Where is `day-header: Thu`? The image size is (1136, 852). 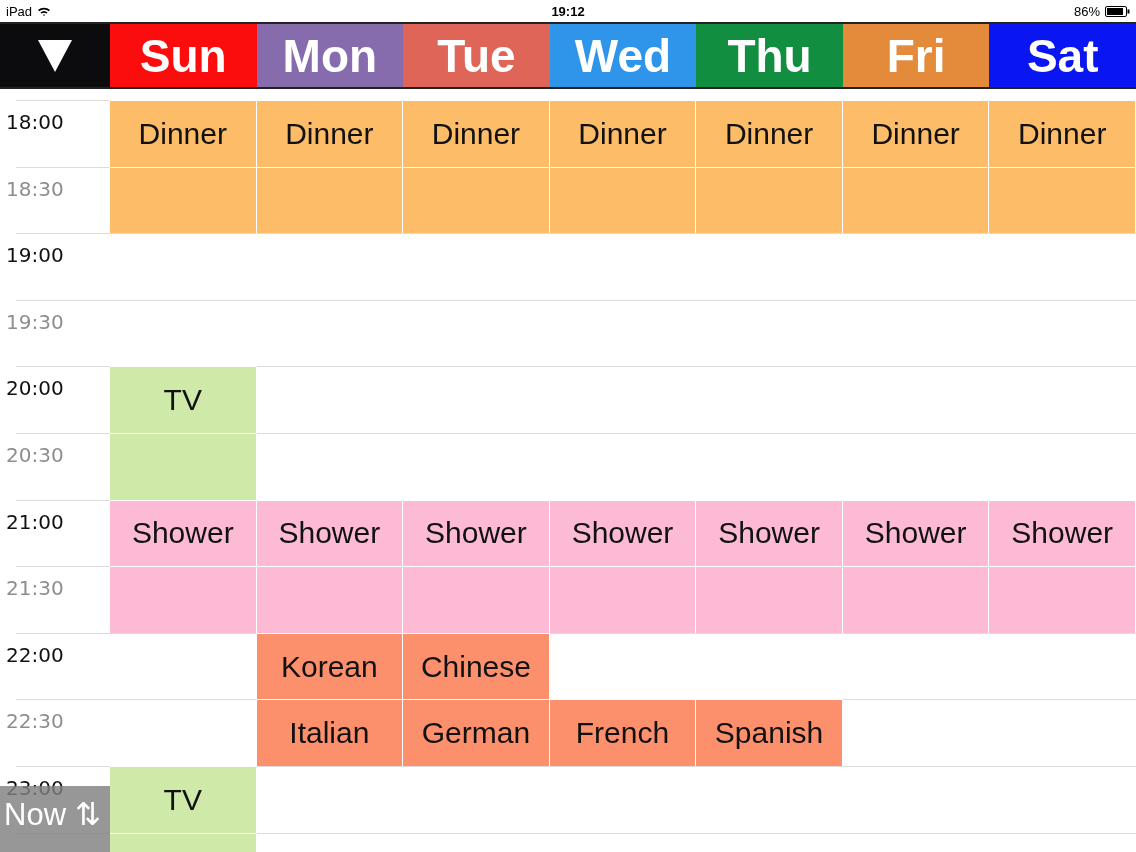
day-header: Thu is located at coordinates (769, 55).